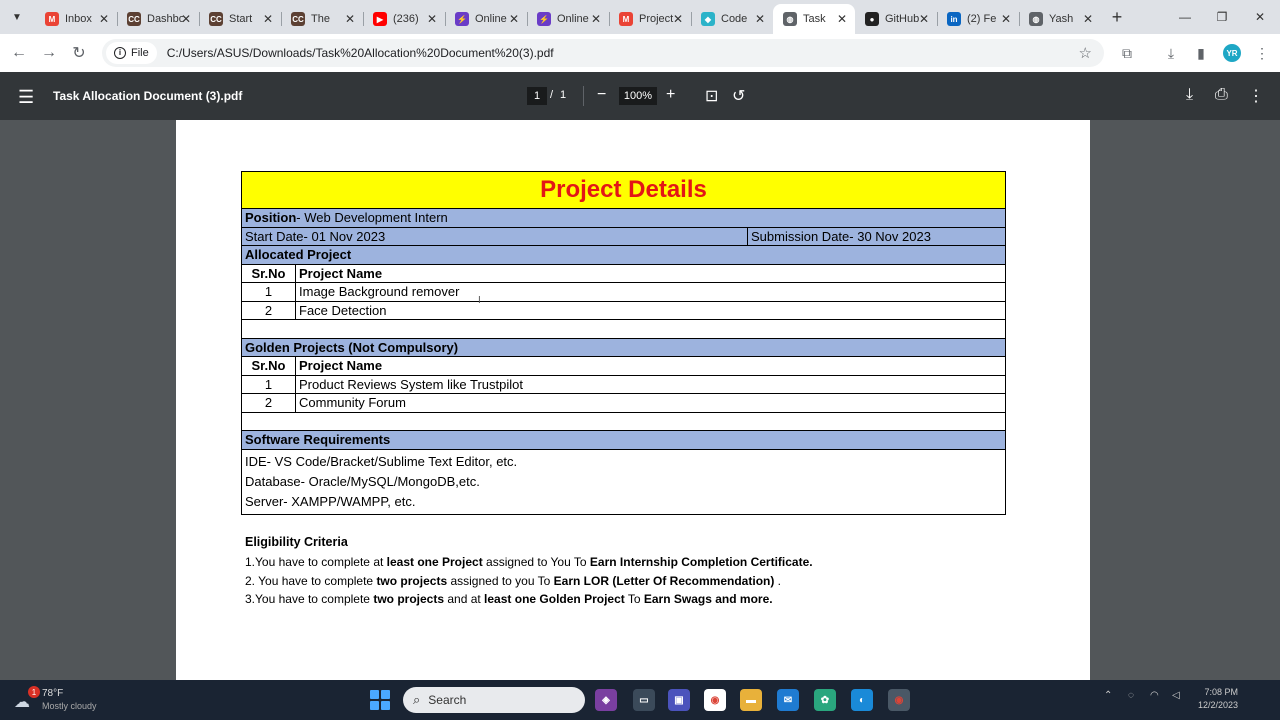 The height and width of the screenshot is (720, 1280). Describe the element at coordinates (711, 96) in the screenshot. I see `fit-page-icon: ⊡` at that location.